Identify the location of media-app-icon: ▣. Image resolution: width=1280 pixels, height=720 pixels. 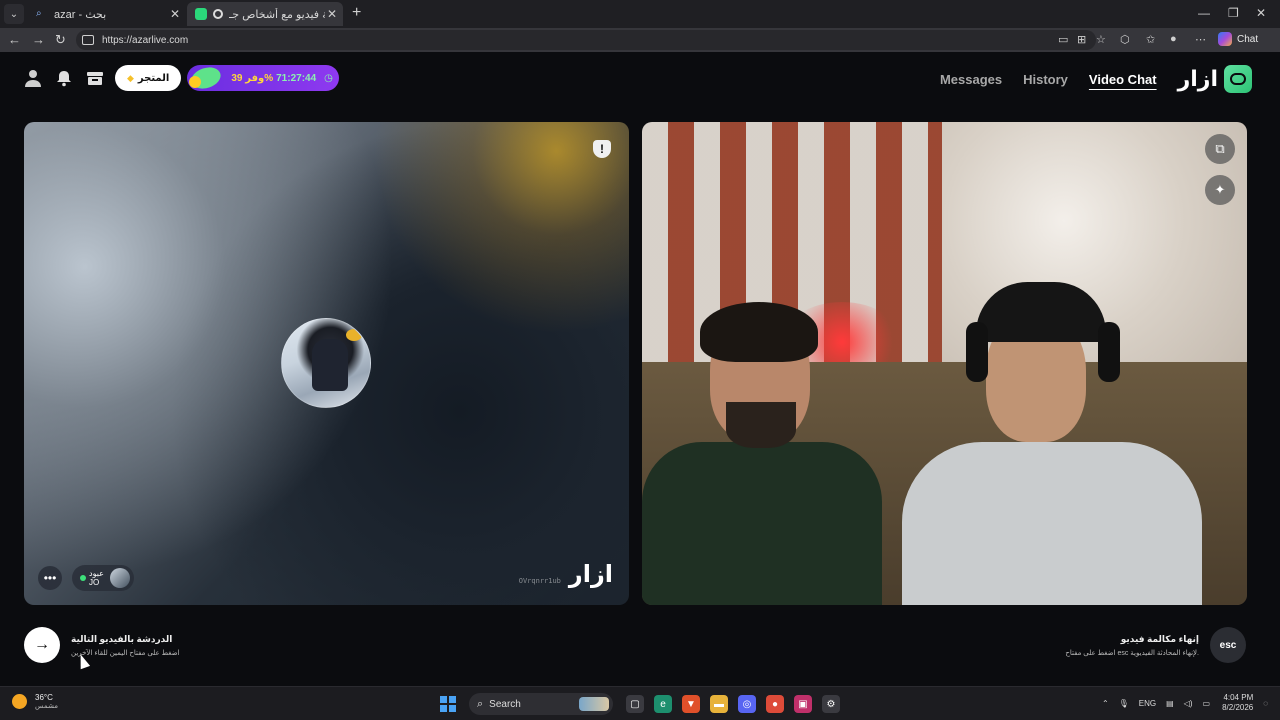
(803, 704).